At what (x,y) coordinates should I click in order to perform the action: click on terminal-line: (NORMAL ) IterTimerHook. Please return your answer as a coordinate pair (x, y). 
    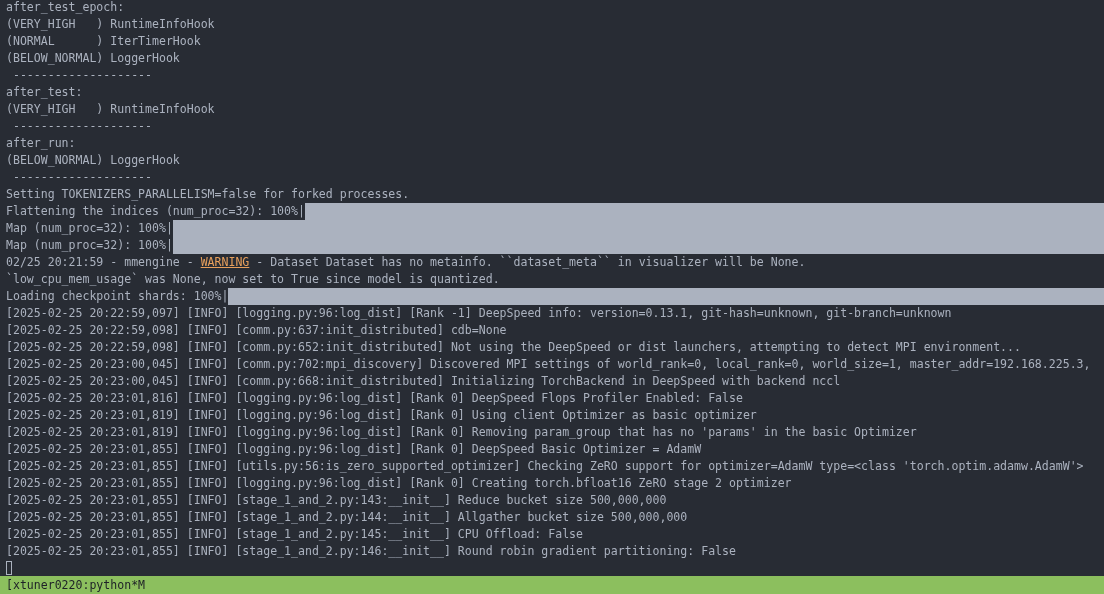
    Looking at the image, I should click on (103, 41).